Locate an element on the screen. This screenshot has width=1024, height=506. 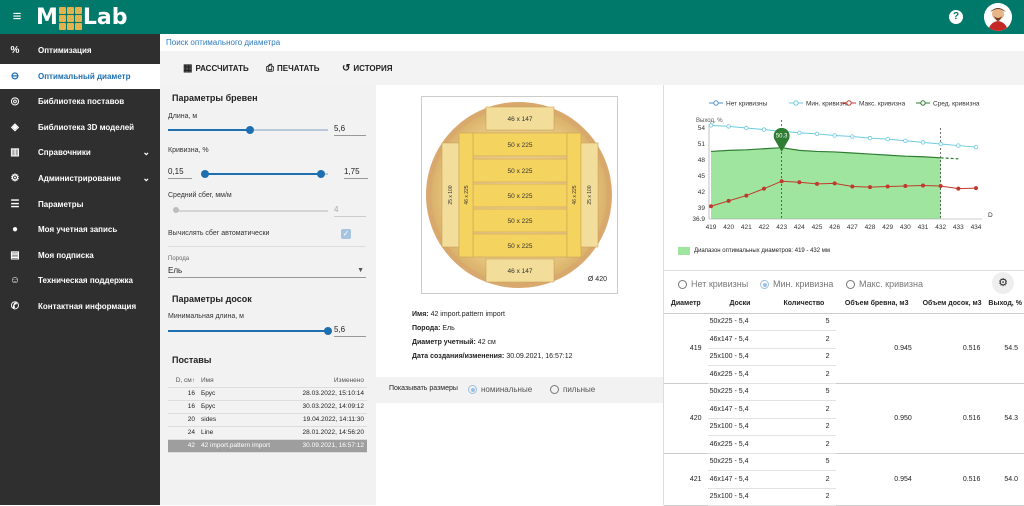
sawn-radio: пильные is located at coordinates (572, 390).